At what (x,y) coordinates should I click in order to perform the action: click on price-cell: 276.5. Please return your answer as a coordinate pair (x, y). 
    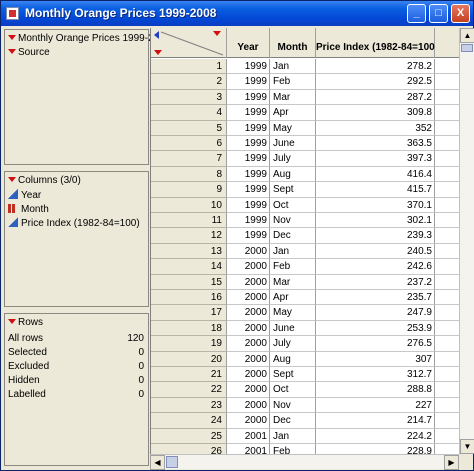
    Looking at the image, I should click on (375, 344).